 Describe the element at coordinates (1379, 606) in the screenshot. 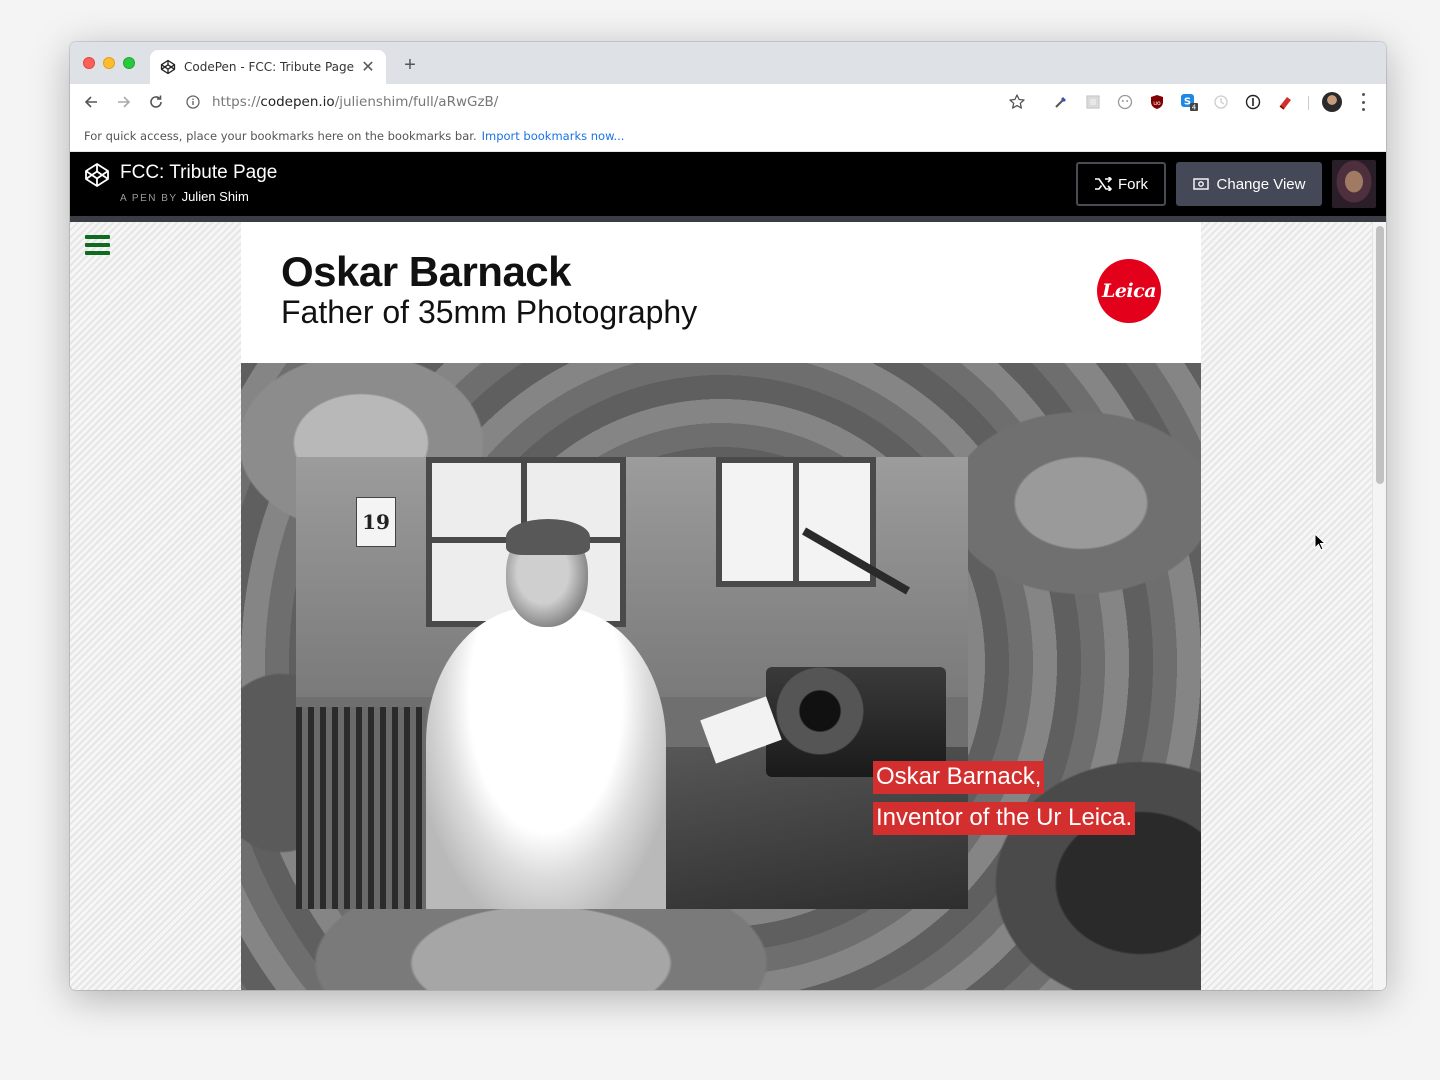

I see `page-scrollbar` at that location.